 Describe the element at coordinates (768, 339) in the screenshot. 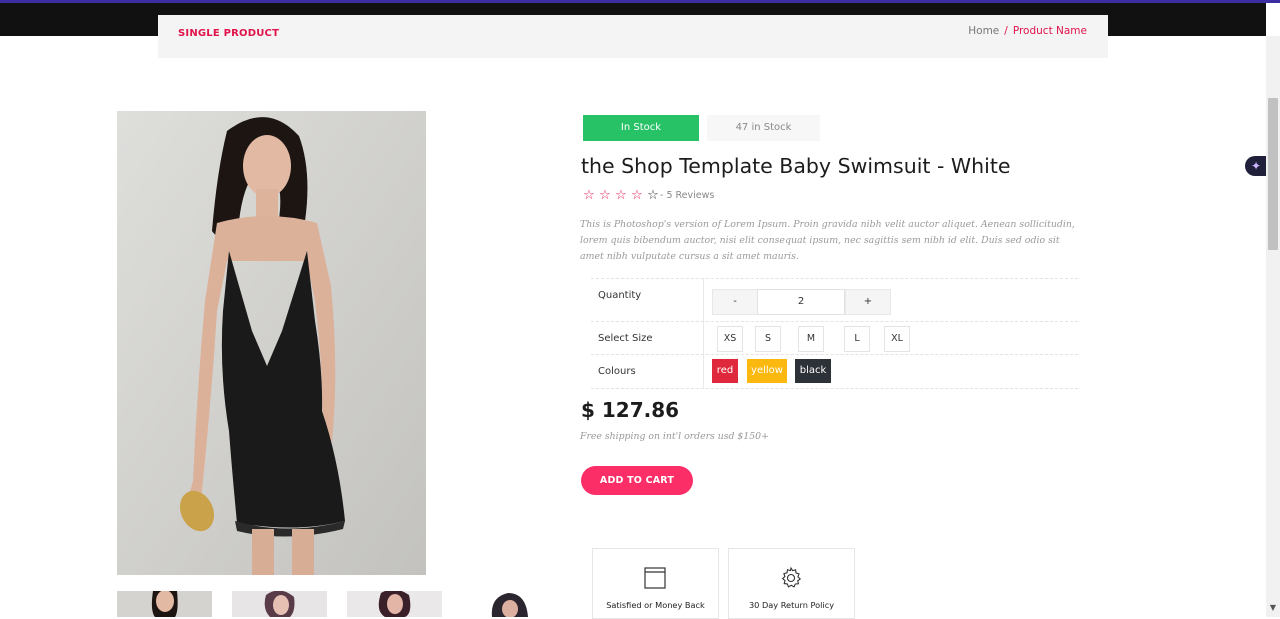

I see `size-option-s: S` at that location.